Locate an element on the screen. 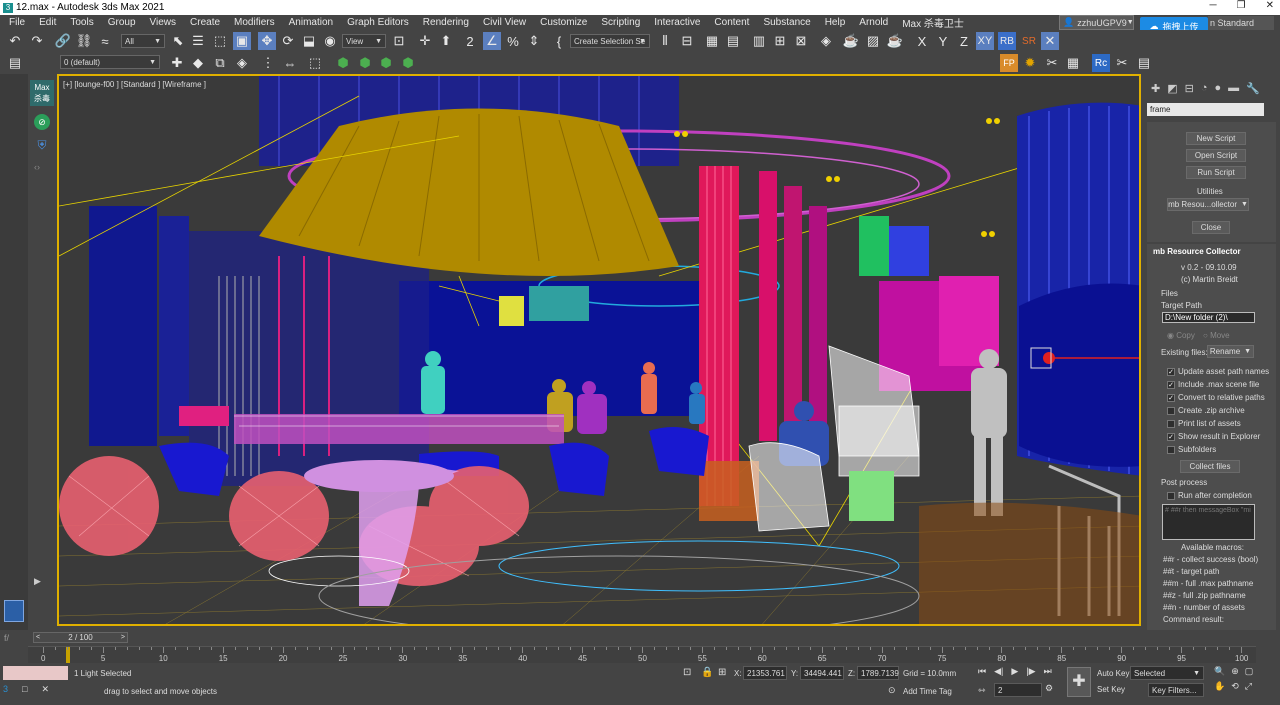 This screenshot has height=705, width=1280. menu-arnold: Arnold is located at coordinates (873, 22).